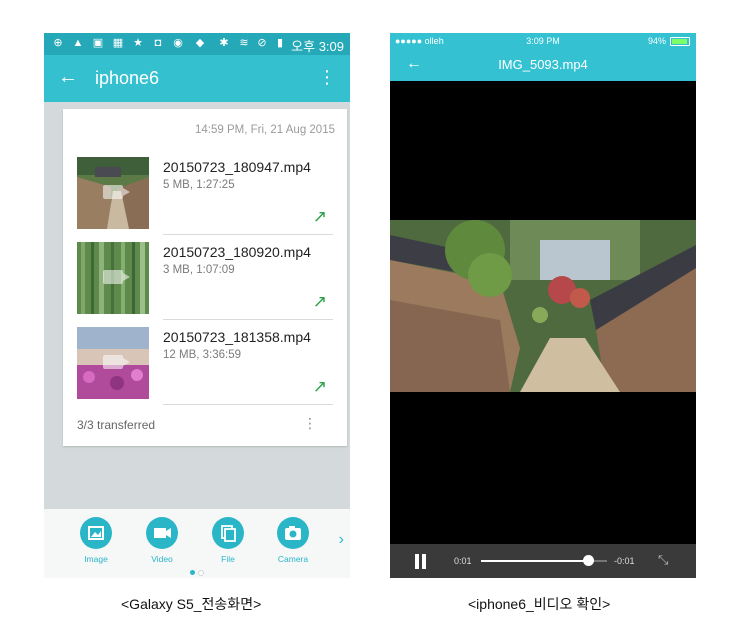 This screenshot has height=631, width=740. I want to click on more-vert-icon: ⋮, so click(327, 77).